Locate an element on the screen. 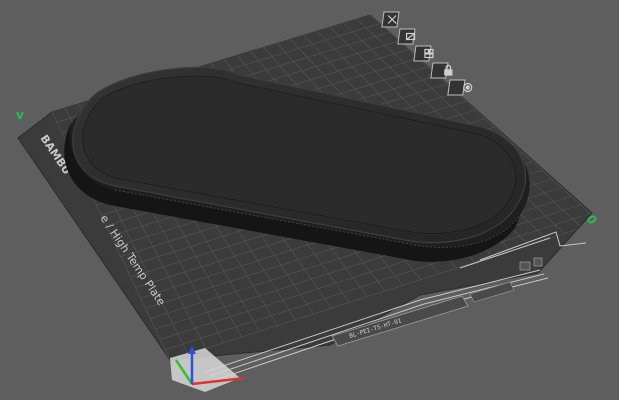 This screenshot has width=619, height=400. lock-icon is located at coordinates (448, 70).